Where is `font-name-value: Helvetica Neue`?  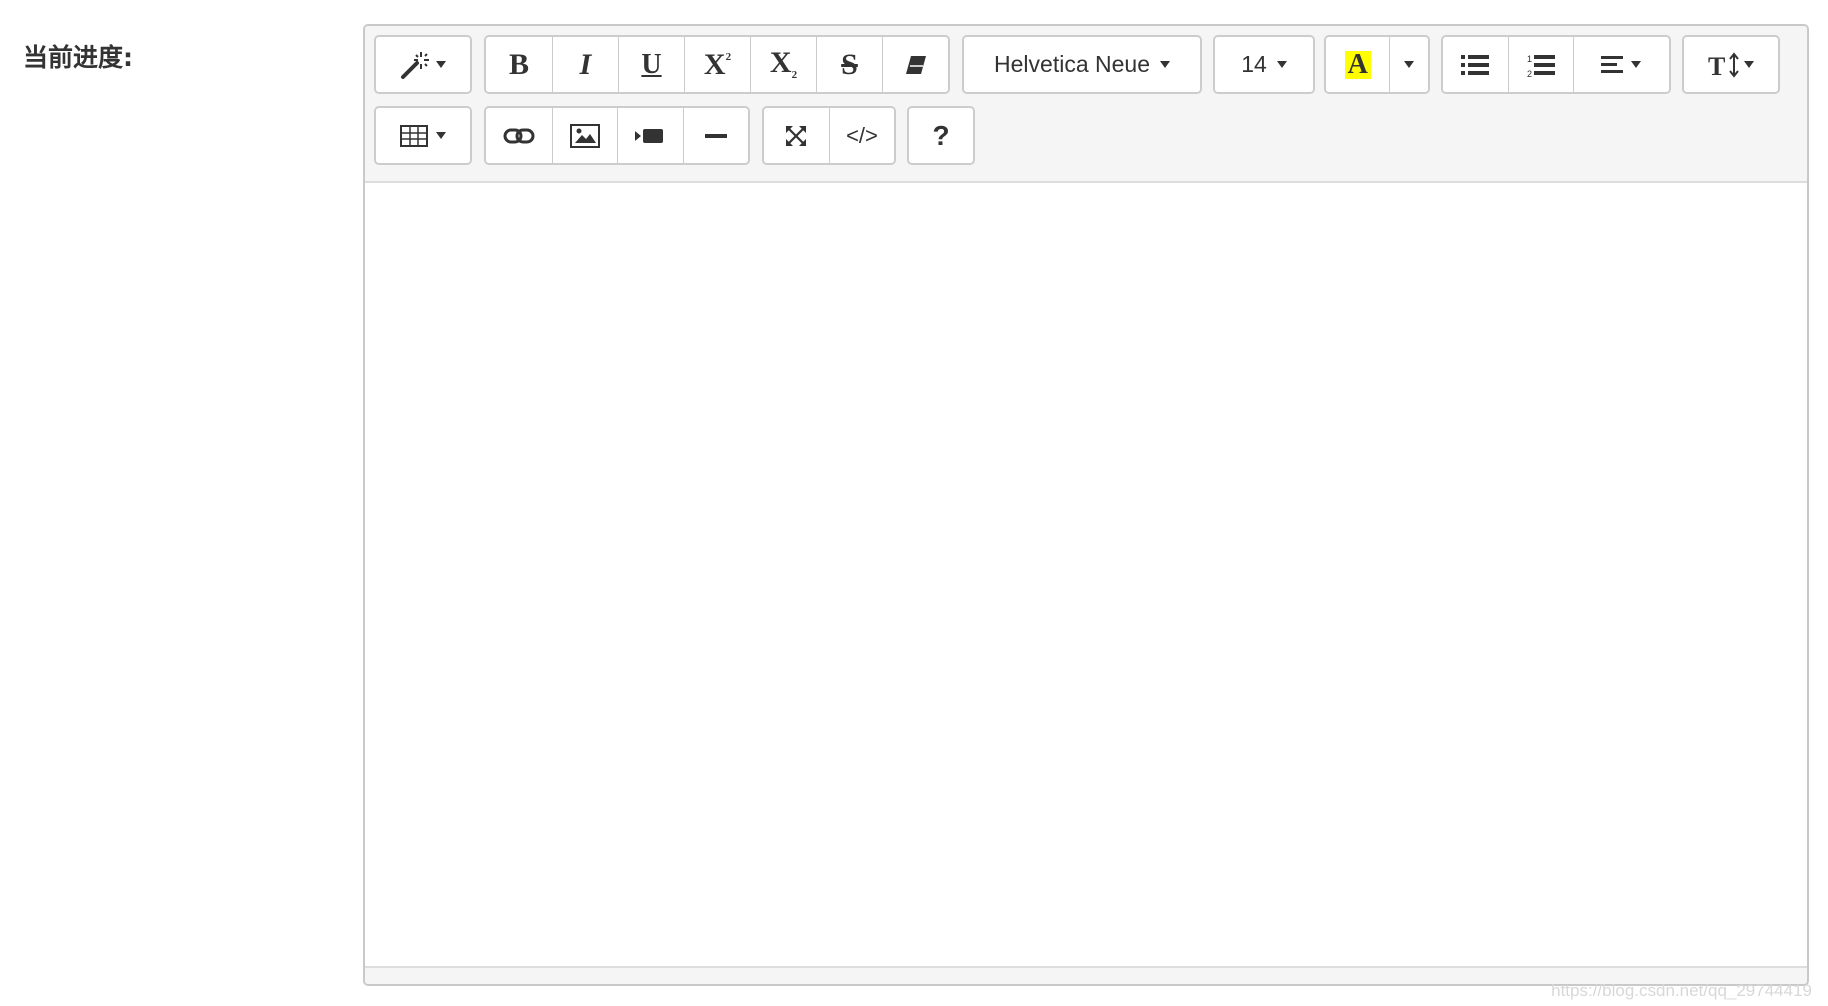 font-name-value: Helvetica Neue is located at coordinates (1072, 64).